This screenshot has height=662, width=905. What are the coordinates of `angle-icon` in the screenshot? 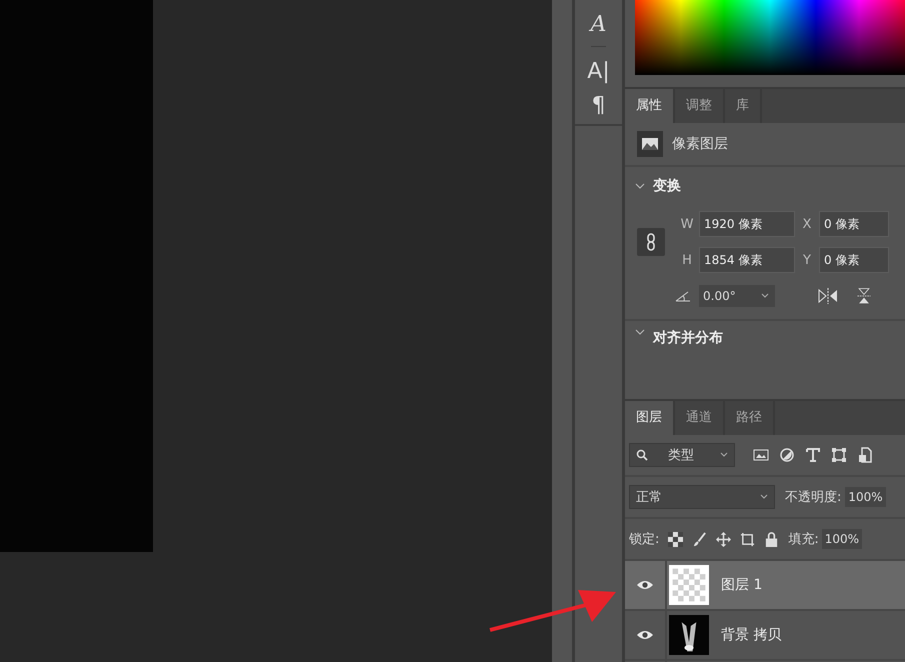 It's located at (683, 296).